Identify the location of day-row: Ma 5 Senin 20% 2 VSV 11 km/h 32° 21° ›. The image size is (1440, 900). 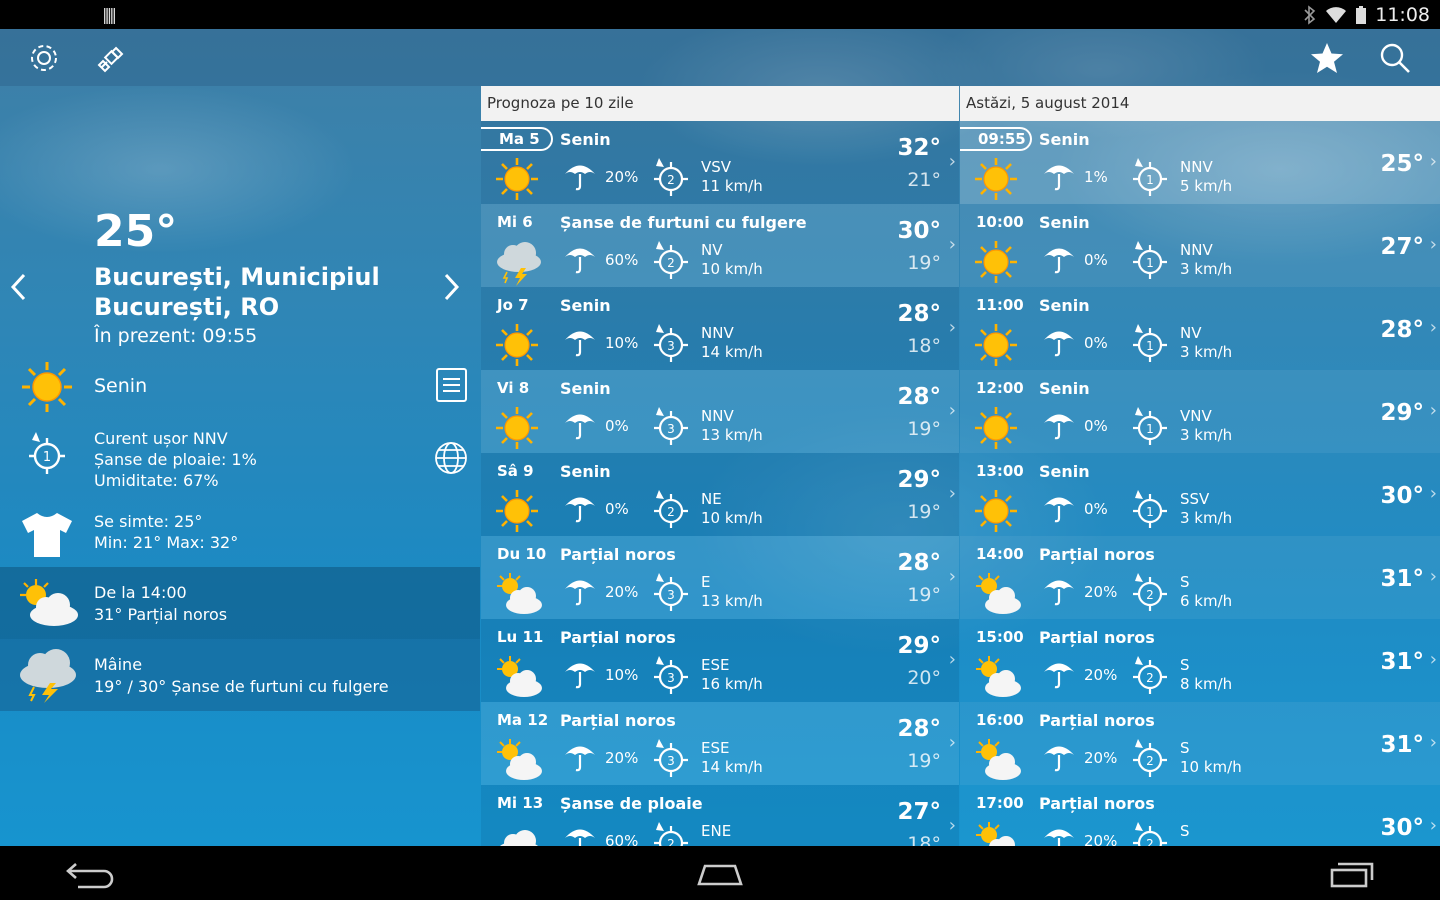
(720, 162).